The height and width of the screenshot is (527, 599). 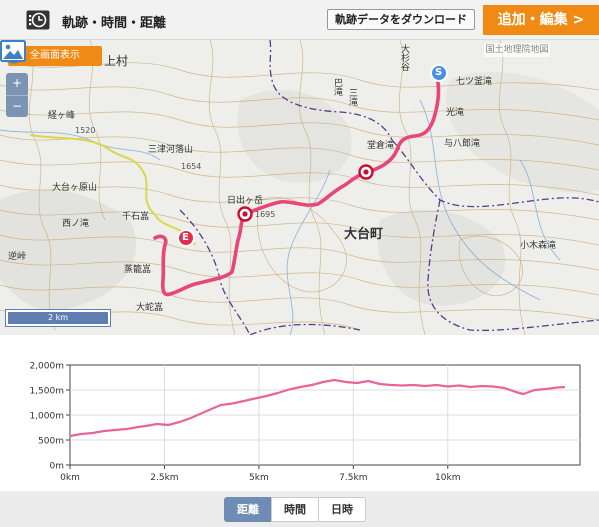 I want to click on map-label: 大杉谷, so click(x=404, y=57).